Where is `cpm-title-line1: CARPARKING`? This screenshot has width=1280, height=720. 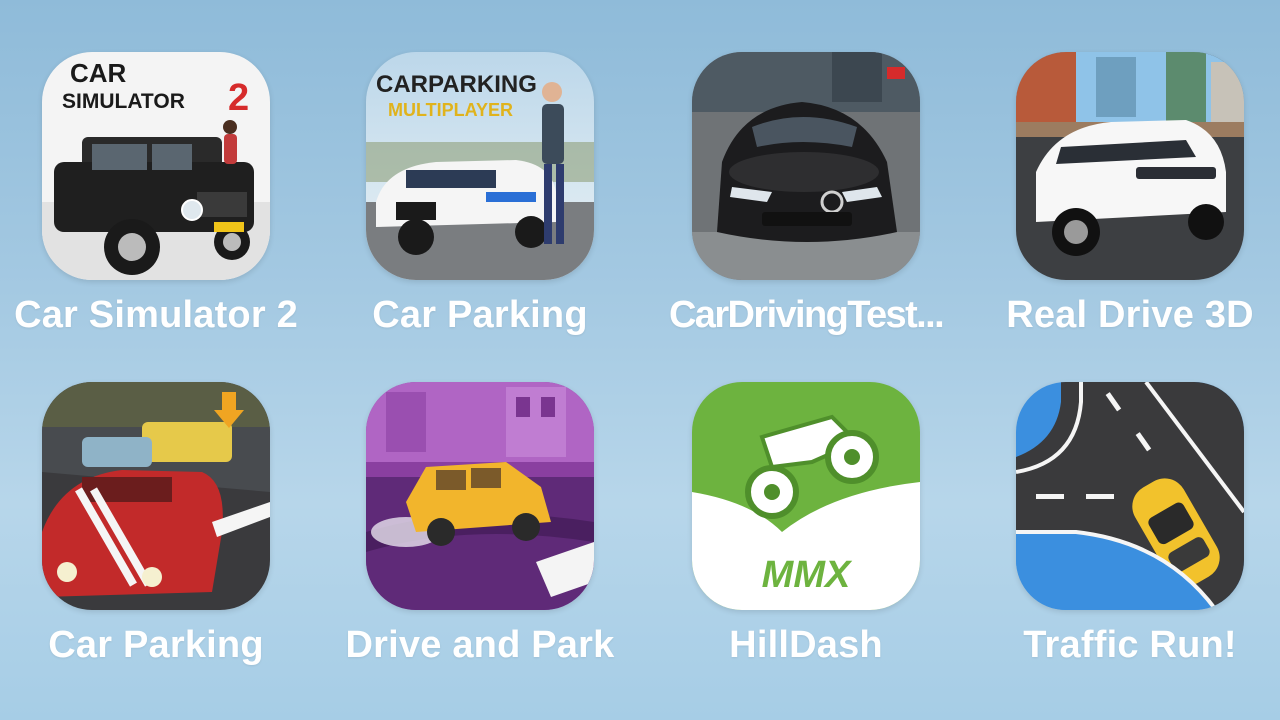 cpm-title-line1: CARPARKING is located at coordinates (456, 84).